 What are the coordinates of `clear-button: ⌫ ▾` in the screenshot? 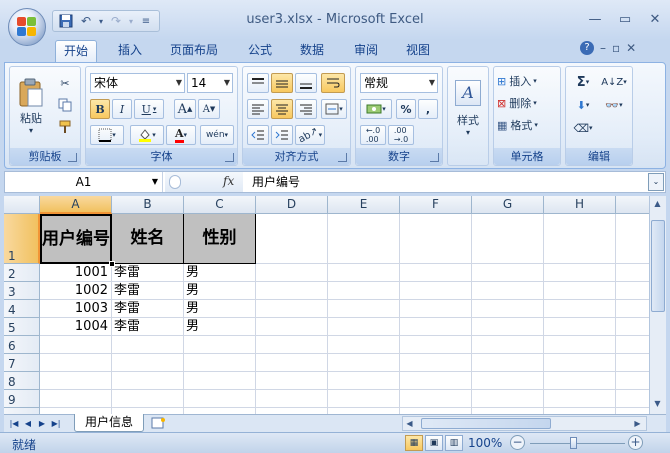 It's located at (583, 128).